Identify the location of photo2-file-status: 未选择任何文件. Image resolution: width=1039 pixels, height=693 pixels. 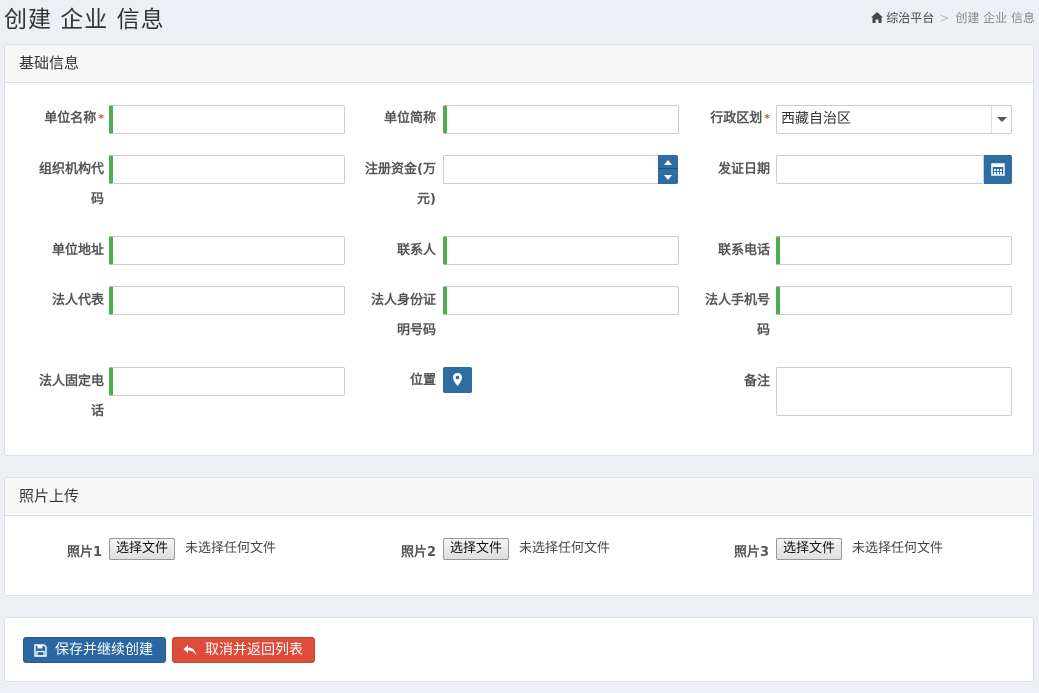
(565, 548).